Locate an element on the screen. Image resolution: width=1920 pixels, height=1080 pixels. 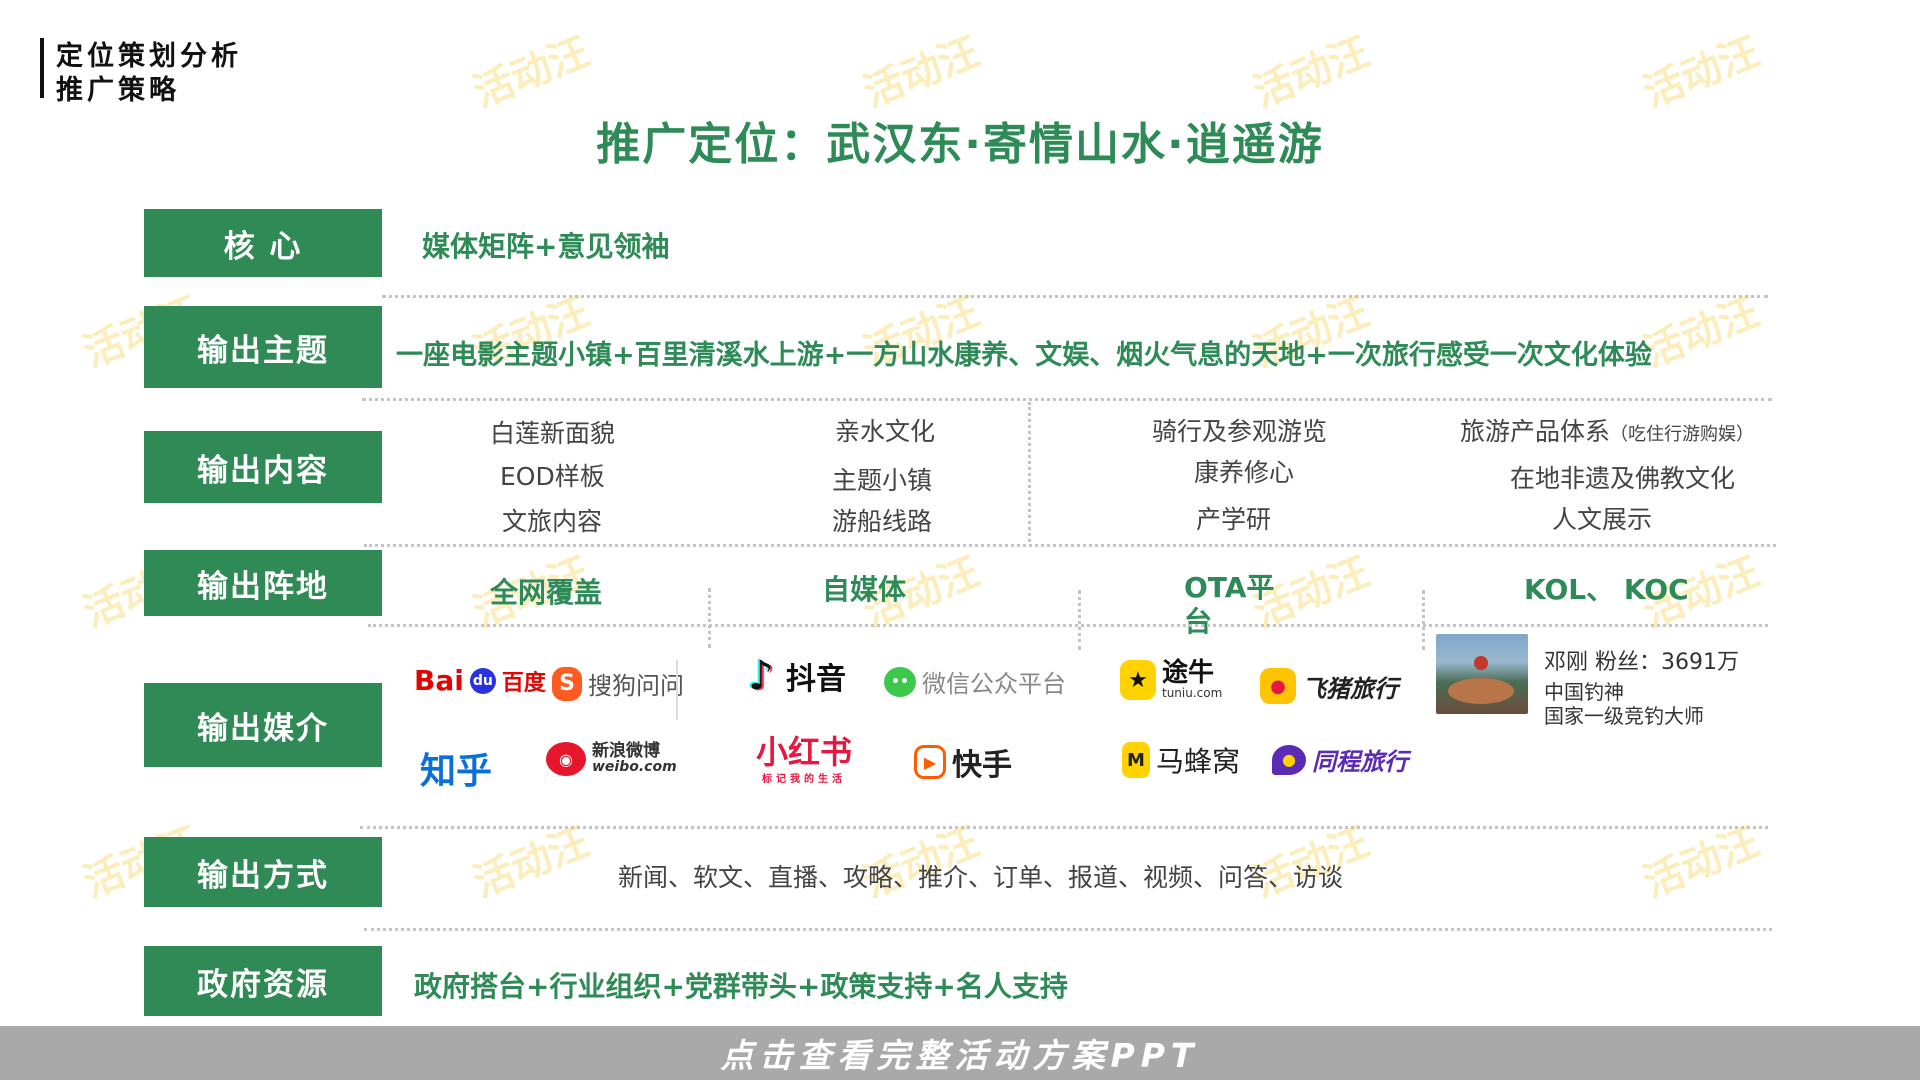
content-item: 旅游产品体系（吃住行游购娱） is located at coordinates (1607, 430).